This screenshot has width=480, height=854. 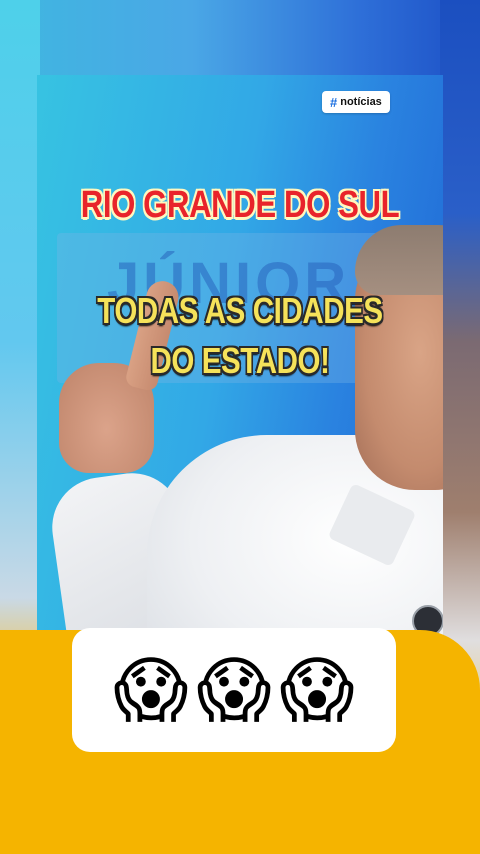 I want to click on news-tag: # notícias, so click(x=356, y=102).